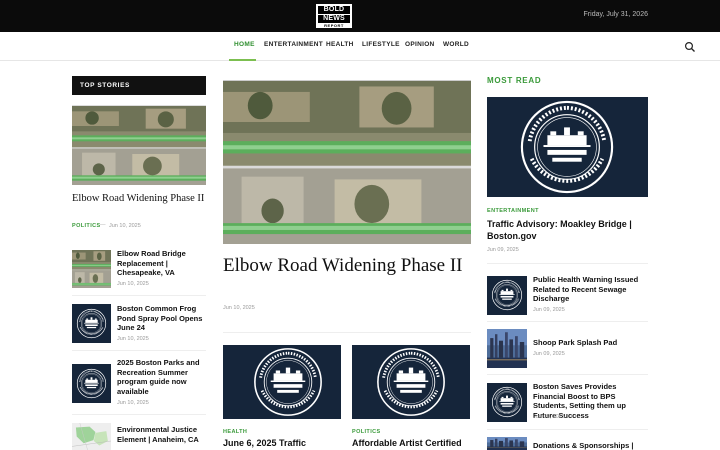  What do you see at coordinates (293, 44) in the screenshot?
I see `nav-item-entertainment: ENTERTAINMENT` at bounding box center [293, 44].